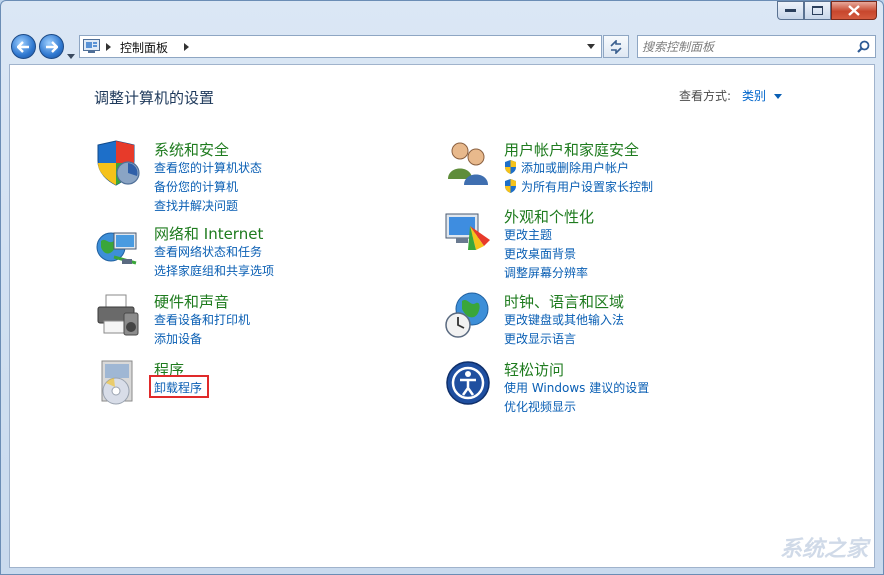 The width and height of the screenshot is (884, 575). Describe the element at coordinates (442, 16) in the screenshot. I see `title-bar` at that location.